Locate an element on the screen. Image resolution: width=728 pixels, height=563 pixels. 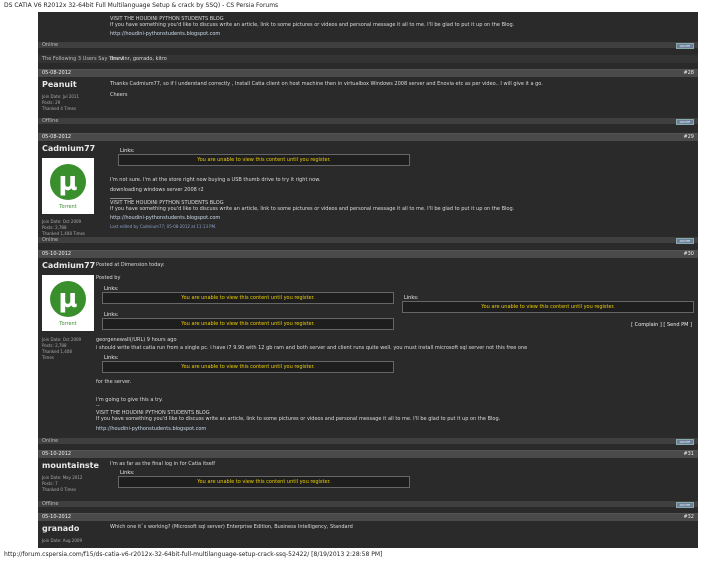
post-header: 05-08-2012 #29 is located at coordinates (368, 137).